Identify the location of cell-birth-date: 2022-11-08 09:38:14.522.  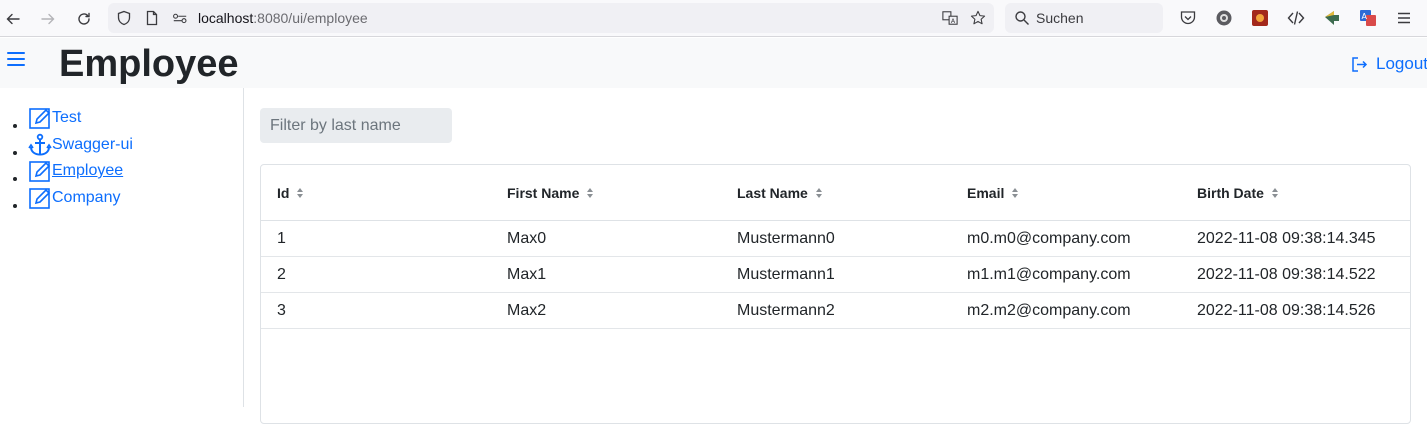
(1286, 274).